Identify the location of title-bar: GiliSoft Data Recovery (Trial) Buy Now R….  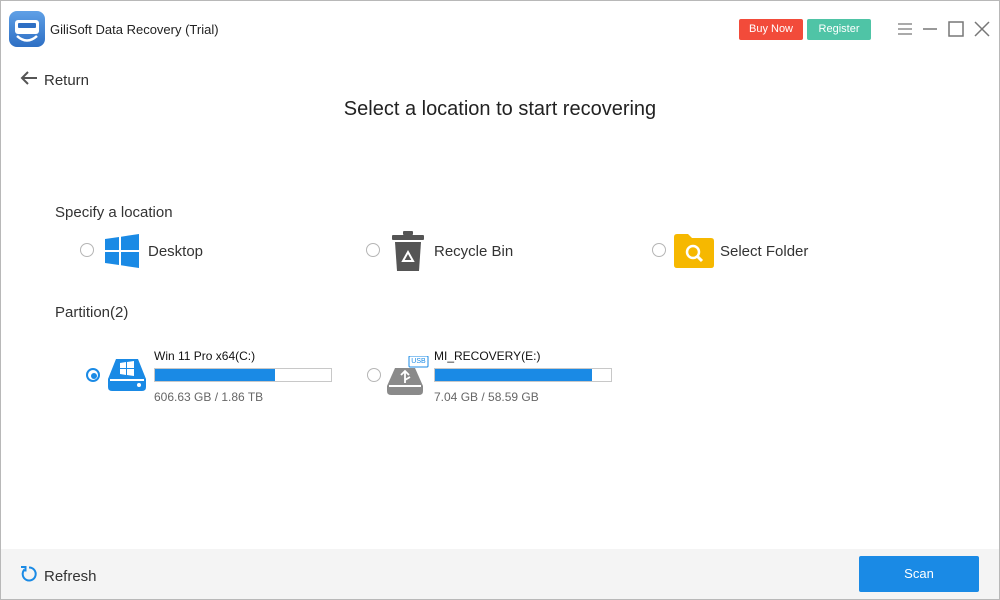
(500, 30).